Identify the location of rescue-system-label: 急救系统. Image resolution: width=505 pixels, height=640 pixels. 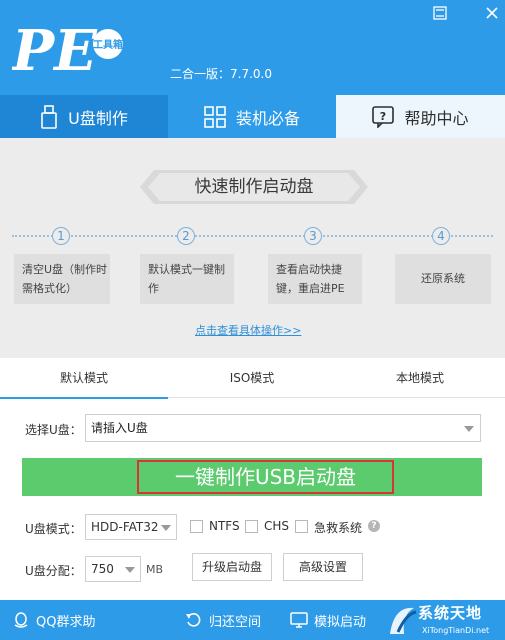
(338, 528).